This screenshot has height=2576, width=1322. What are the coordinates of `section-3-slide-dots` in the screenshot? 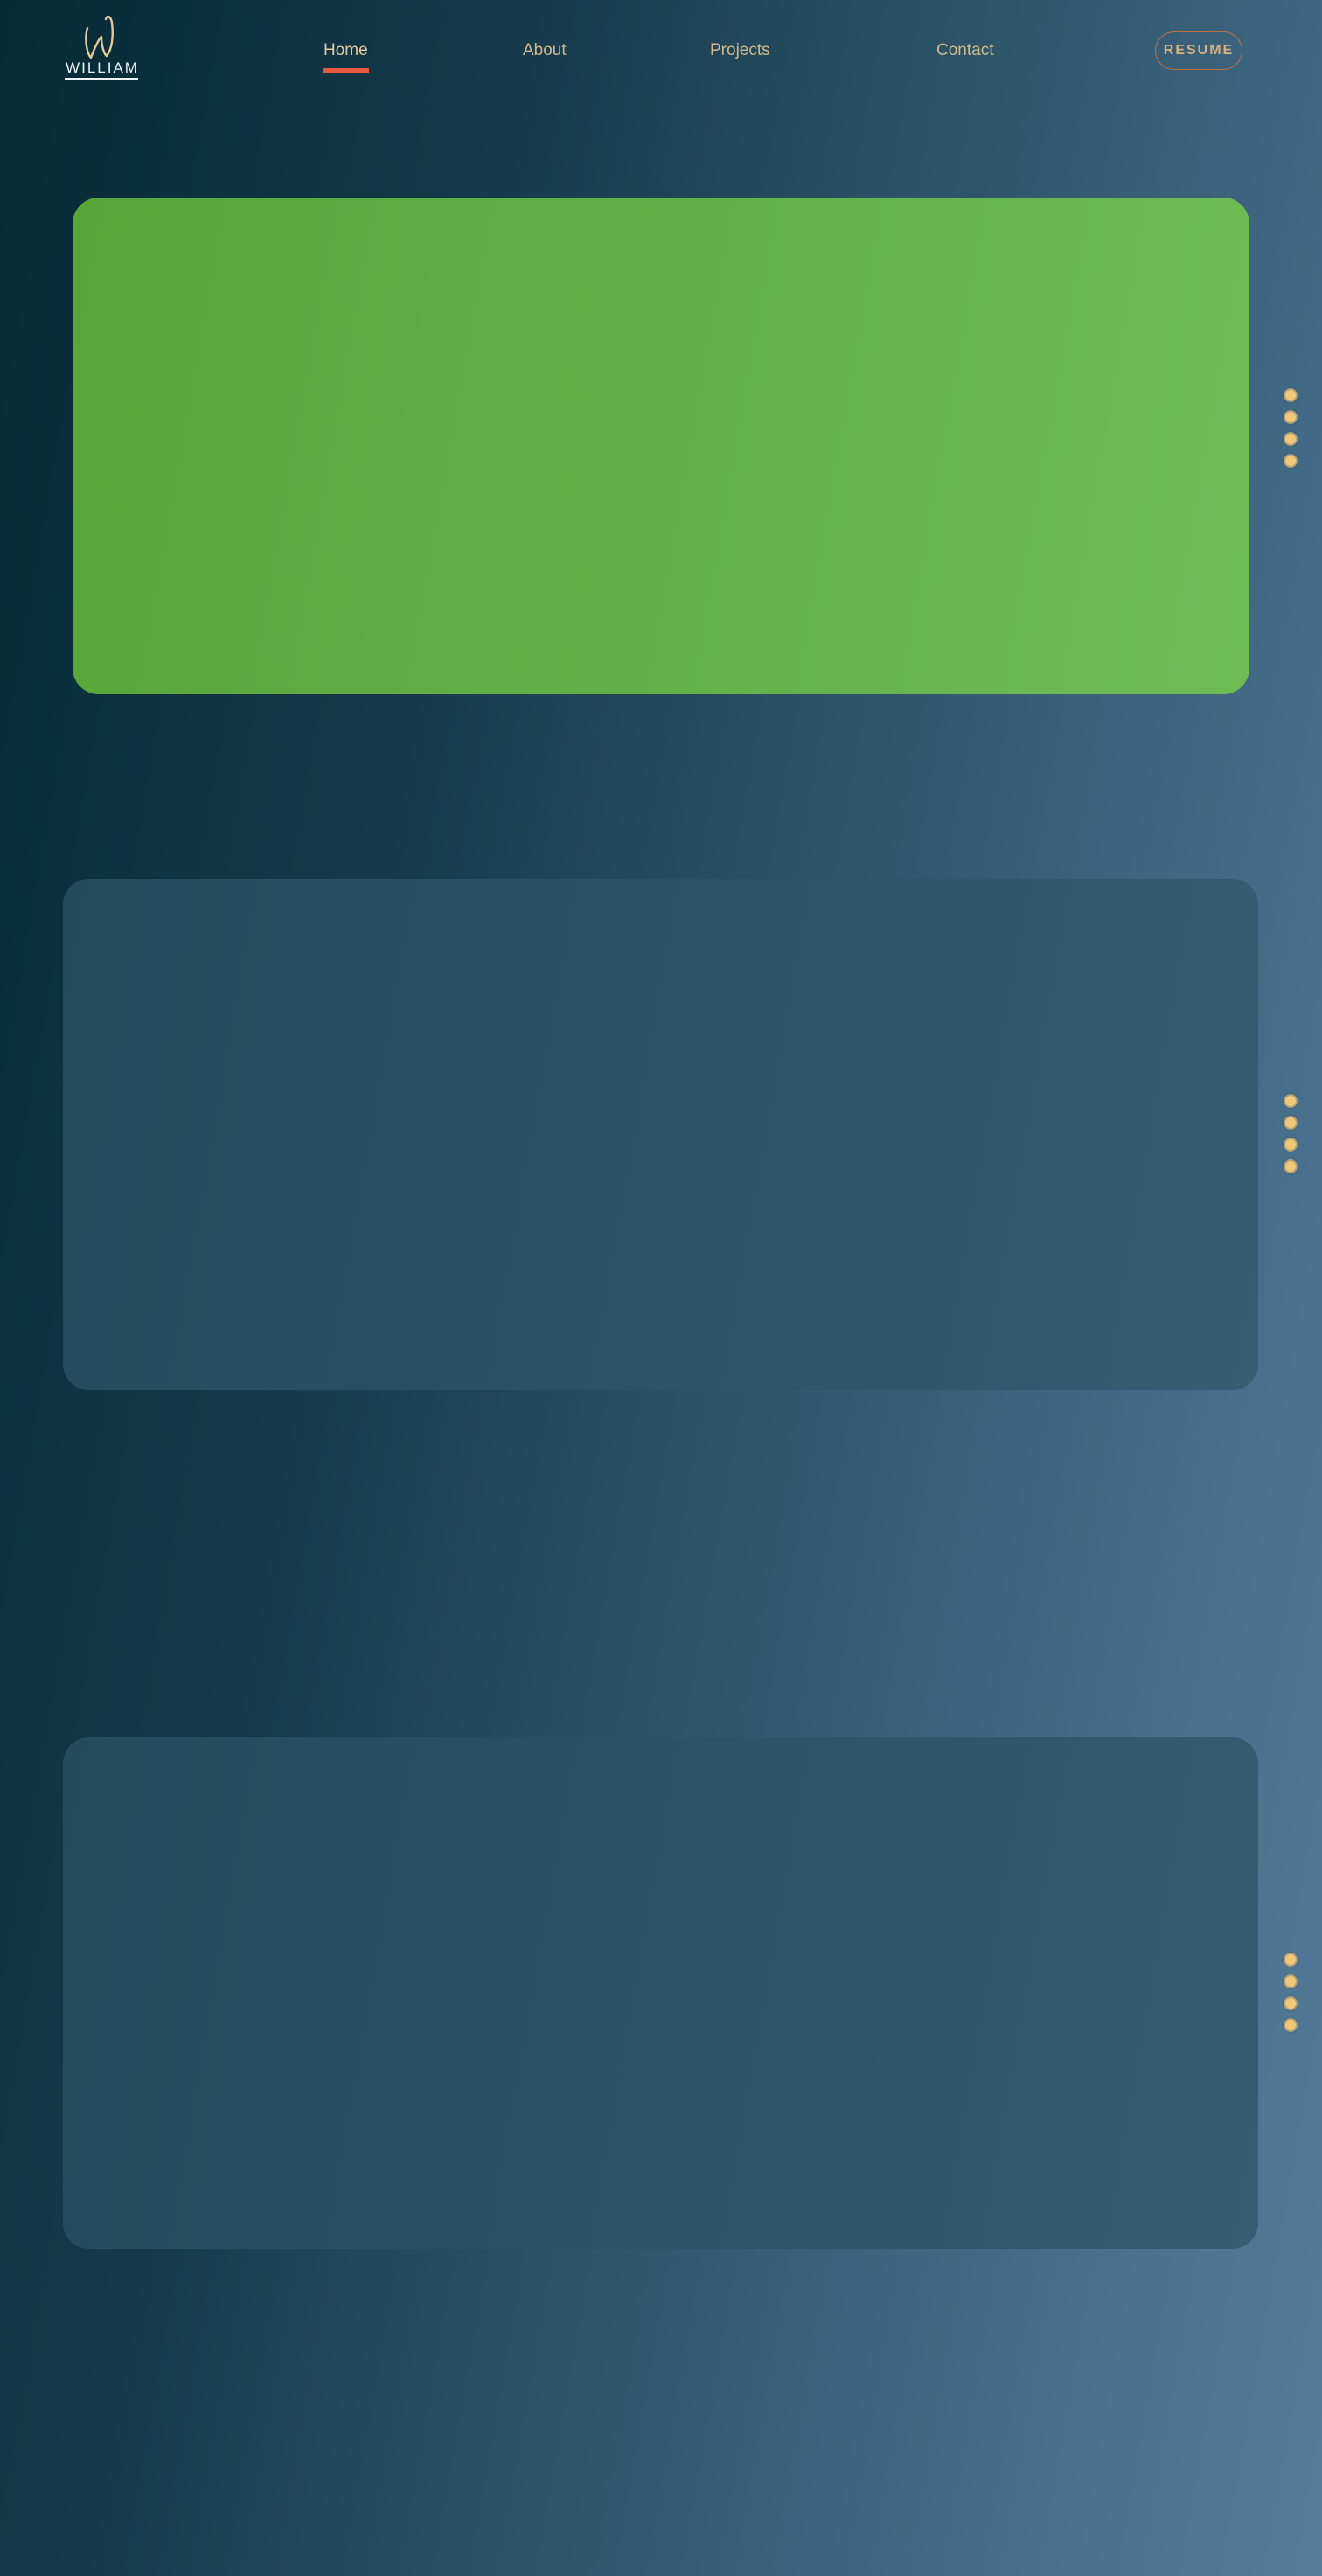 It's located at (1291, 1996).